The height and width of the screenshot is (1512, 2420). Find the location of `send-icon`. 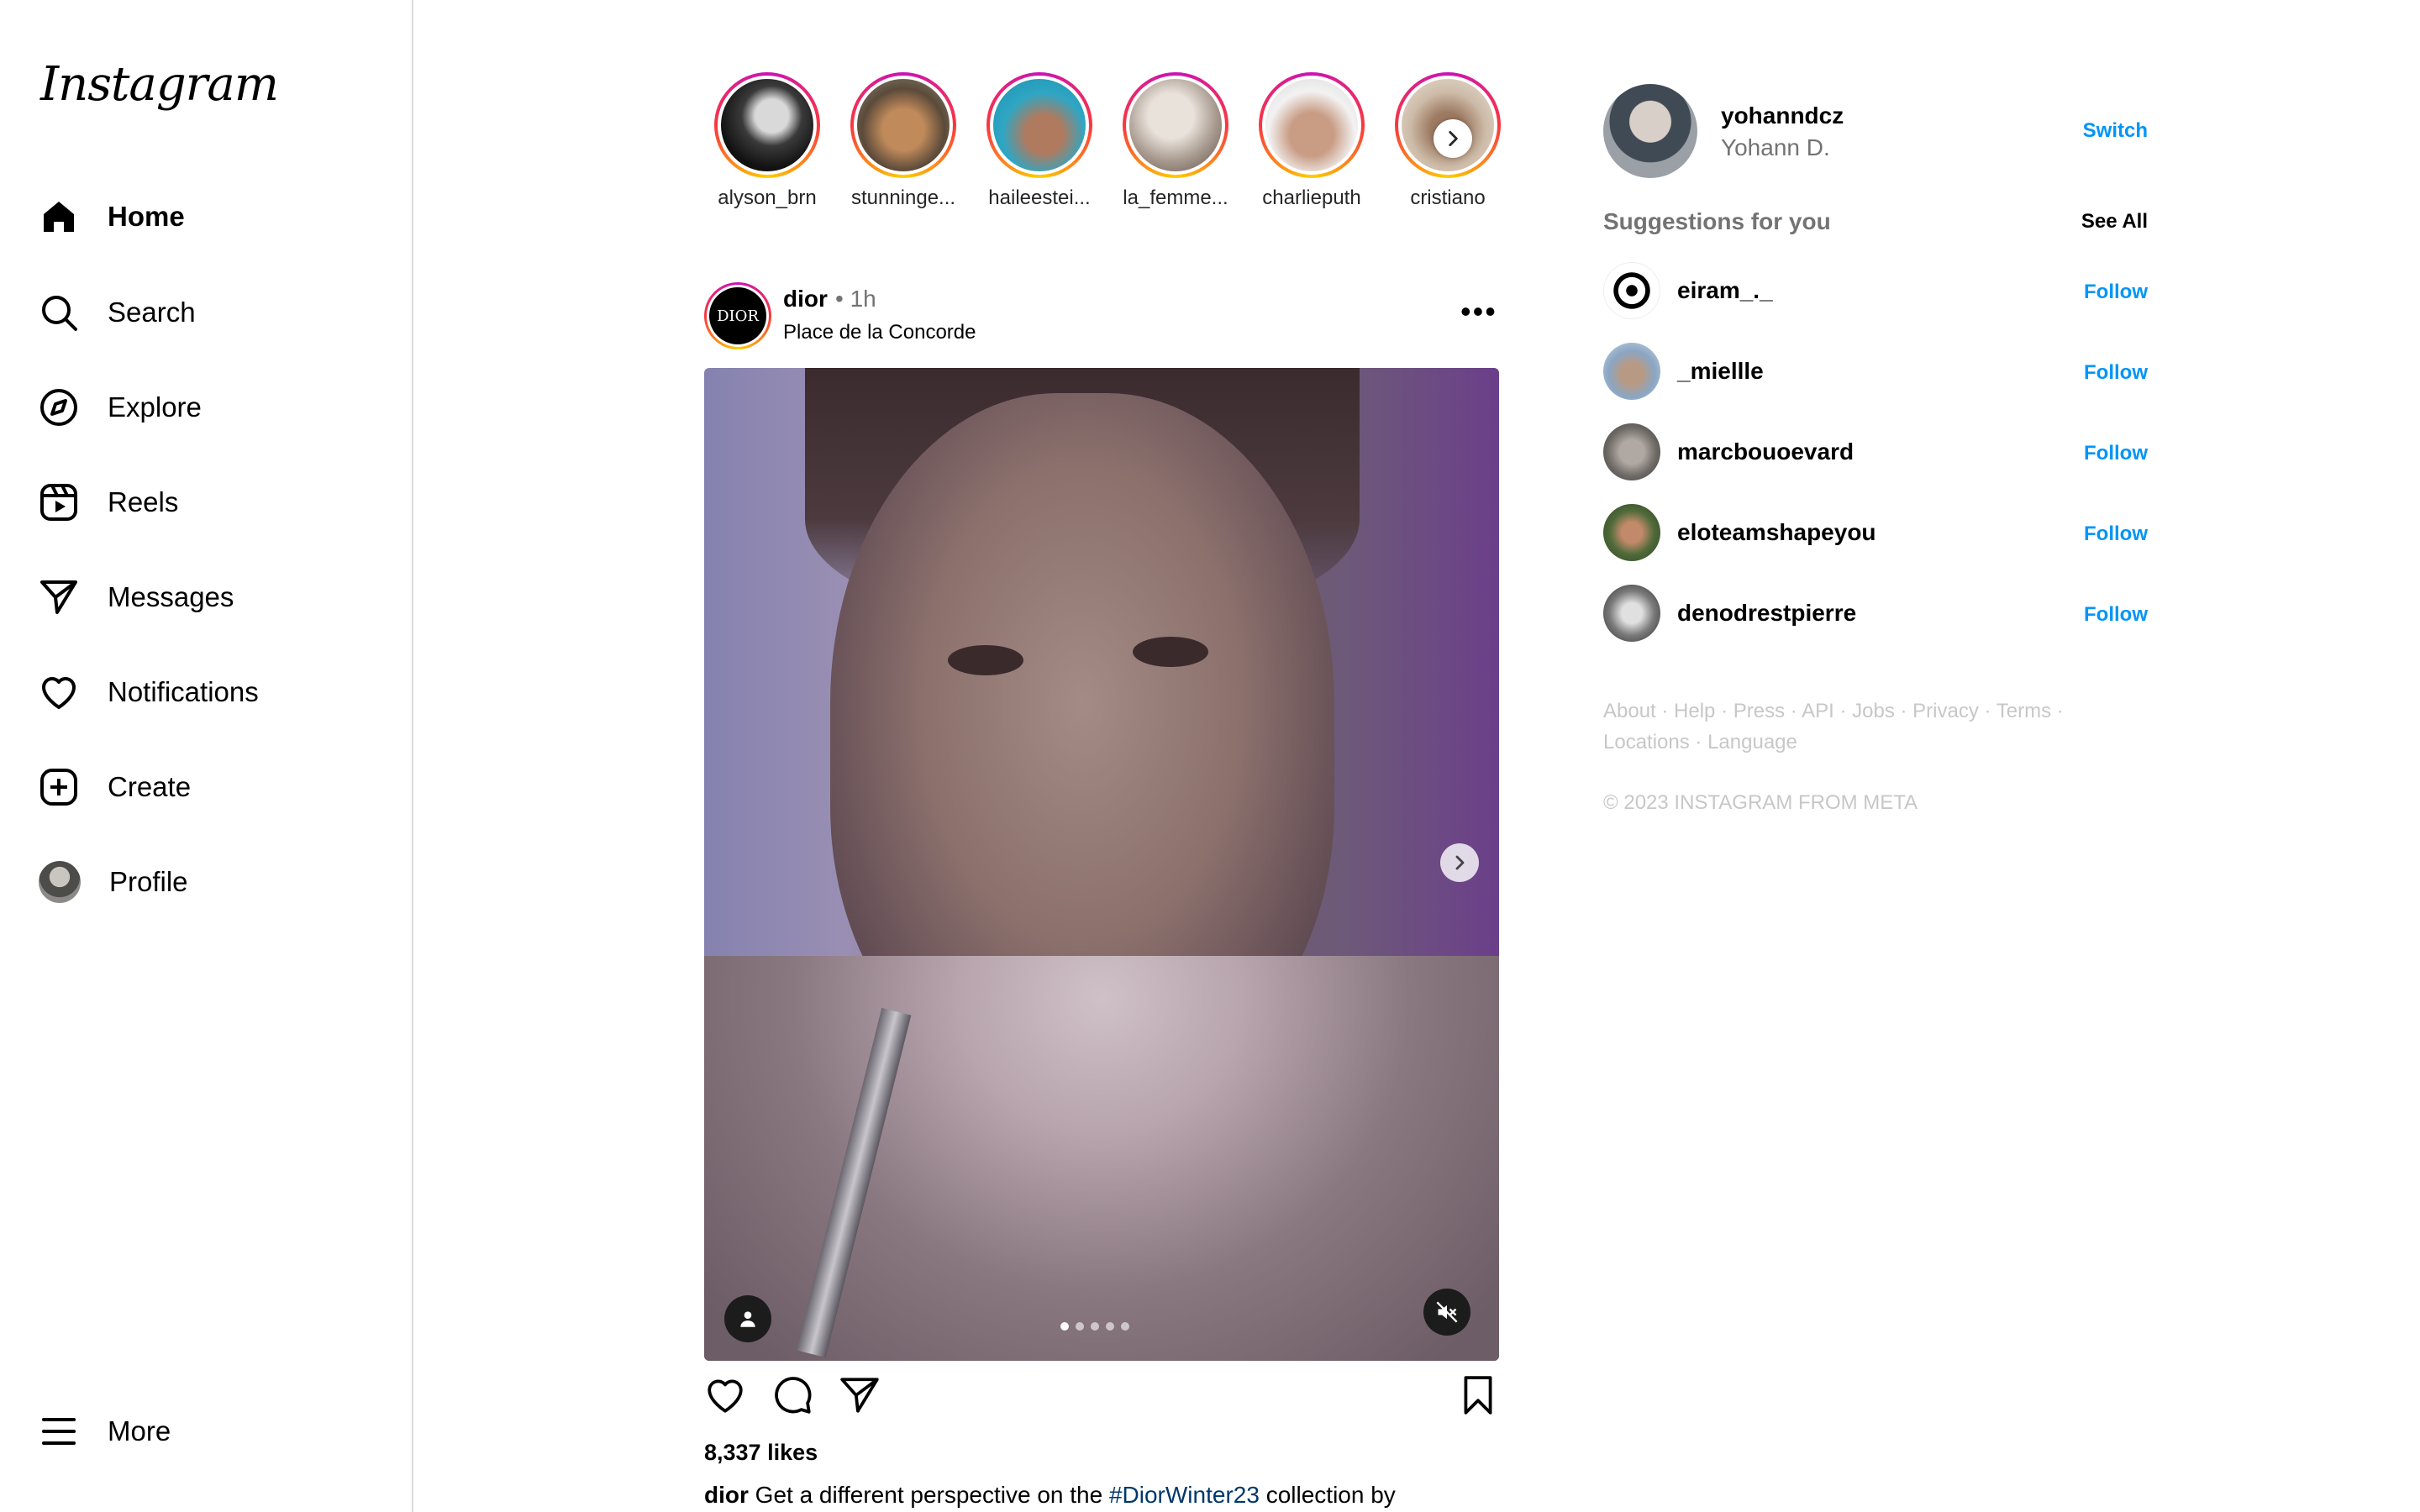

send-icon is located at coordinates (58, 597).